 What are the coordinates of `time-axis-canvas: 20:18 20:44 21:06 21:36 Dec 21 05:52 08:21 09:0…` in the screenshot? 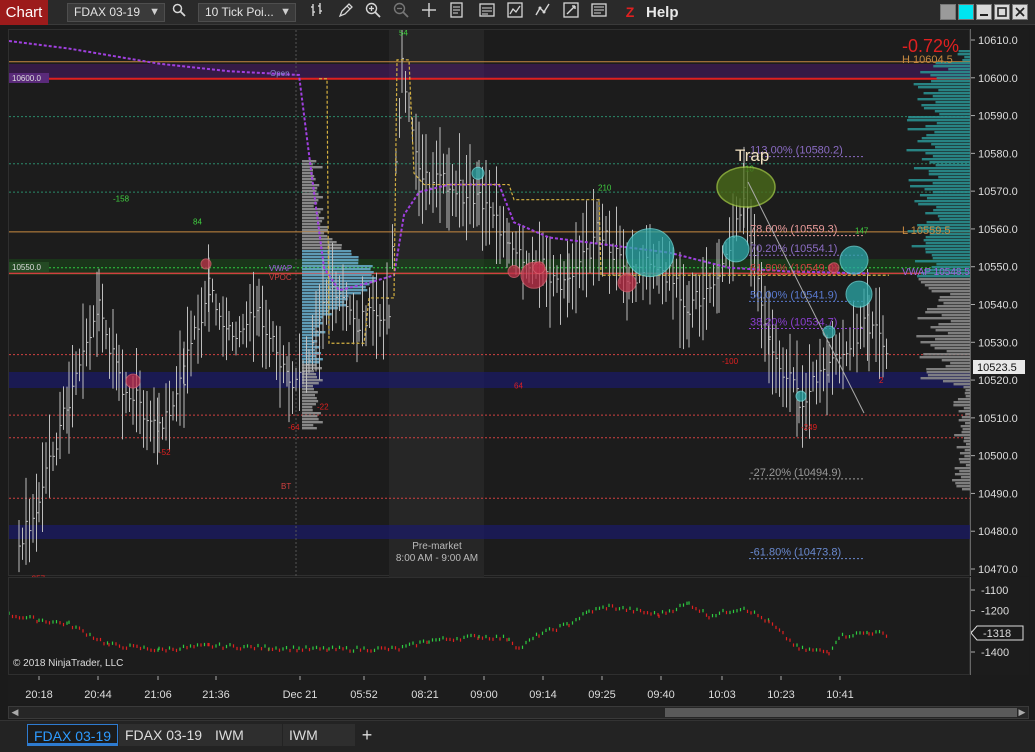 It's located at (489, 690).